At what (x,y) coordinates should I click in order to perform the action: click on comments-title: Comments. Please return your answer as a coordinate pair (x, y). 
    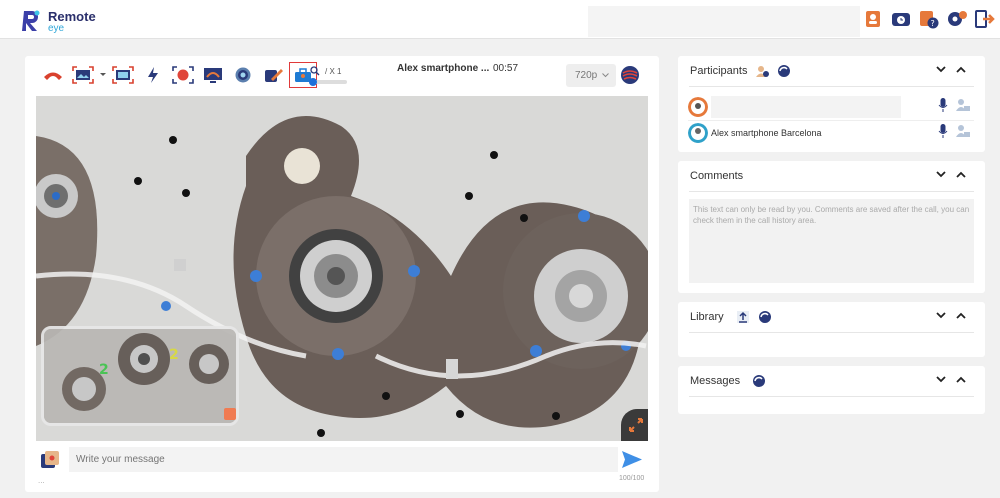
    Looking at the image, I should click on (717, 176).